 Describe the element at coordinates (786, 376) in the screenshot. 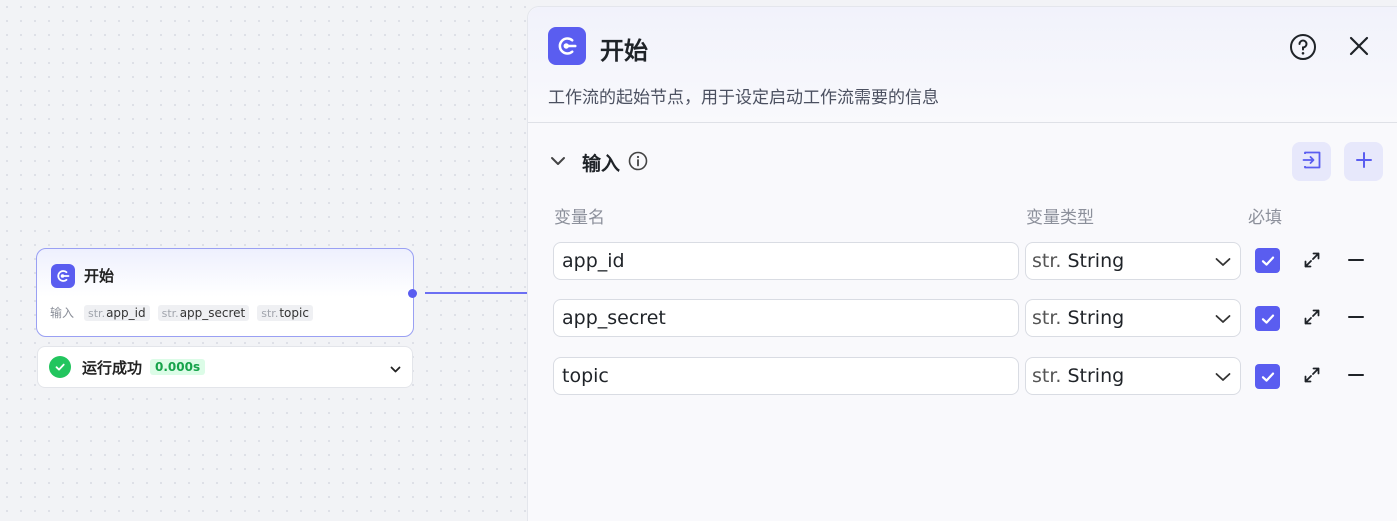

I see `variable-name-input: topic` at that location.